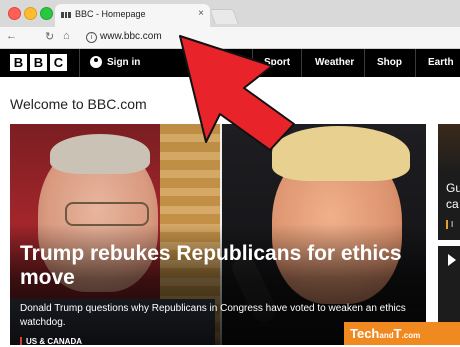  I want to click on bbc-favicon-icon, so click(66, 15).